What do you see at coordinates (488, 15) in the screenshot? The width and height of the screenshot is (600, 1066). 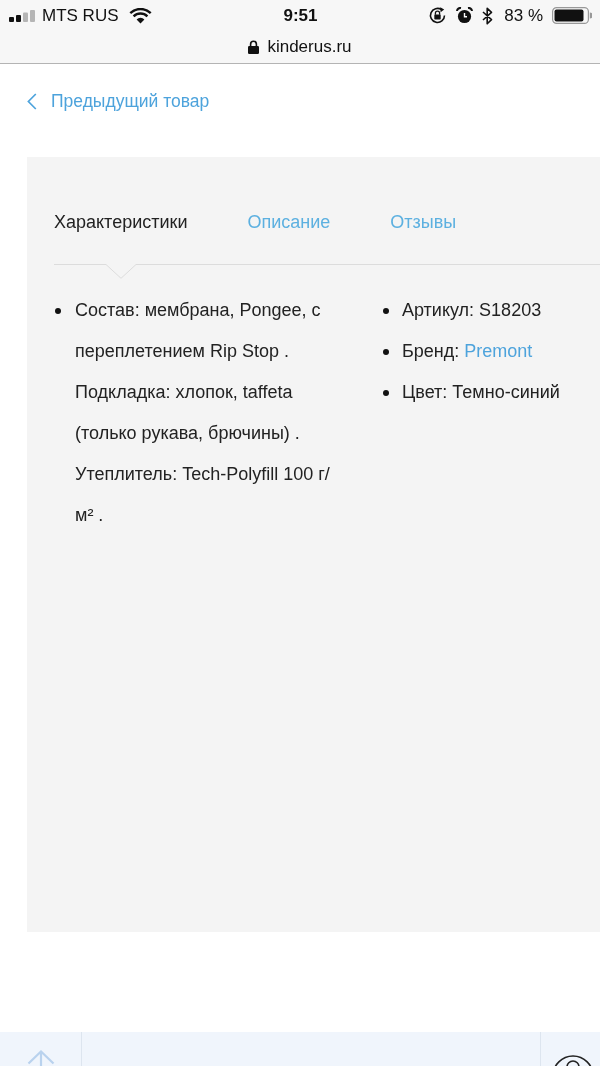 I see `bluetooth-icon` at bounding box center [488, 15].